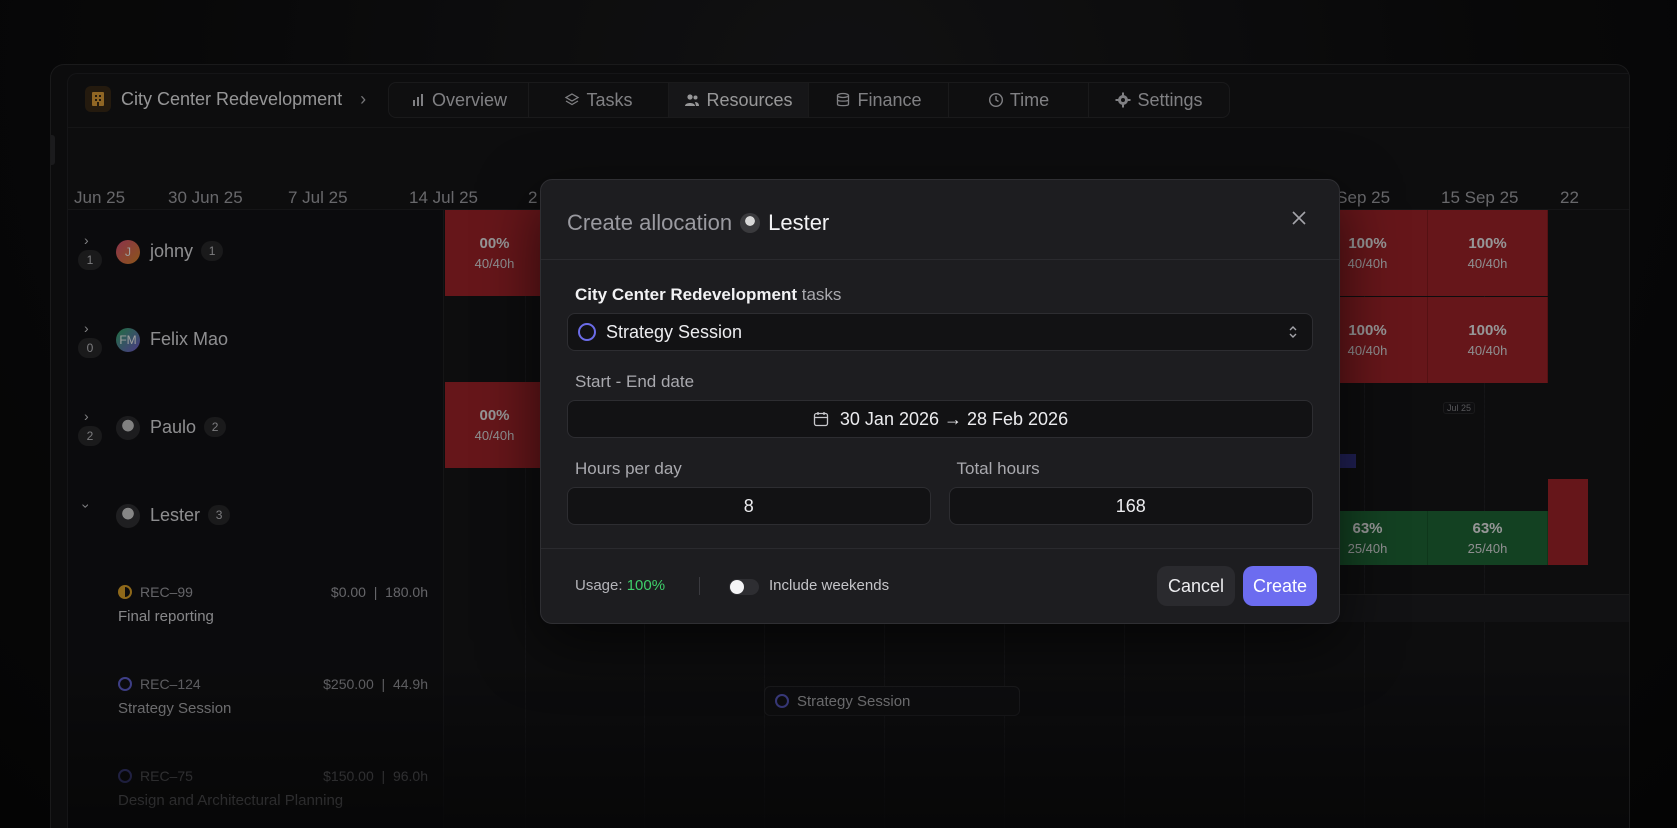 This screenshot has height=828, width=1677. I want to click on task-select-value: Strategy Session, so click(674, 331).